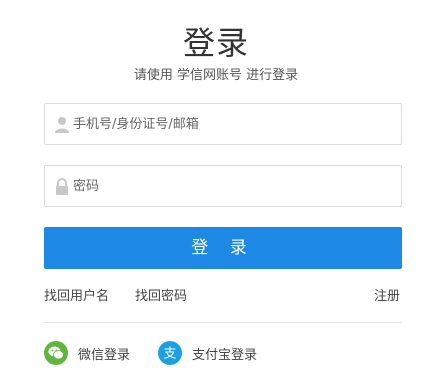 The image size is (432, 383). I want to click on login-button: 登 录, so click(223, 248).